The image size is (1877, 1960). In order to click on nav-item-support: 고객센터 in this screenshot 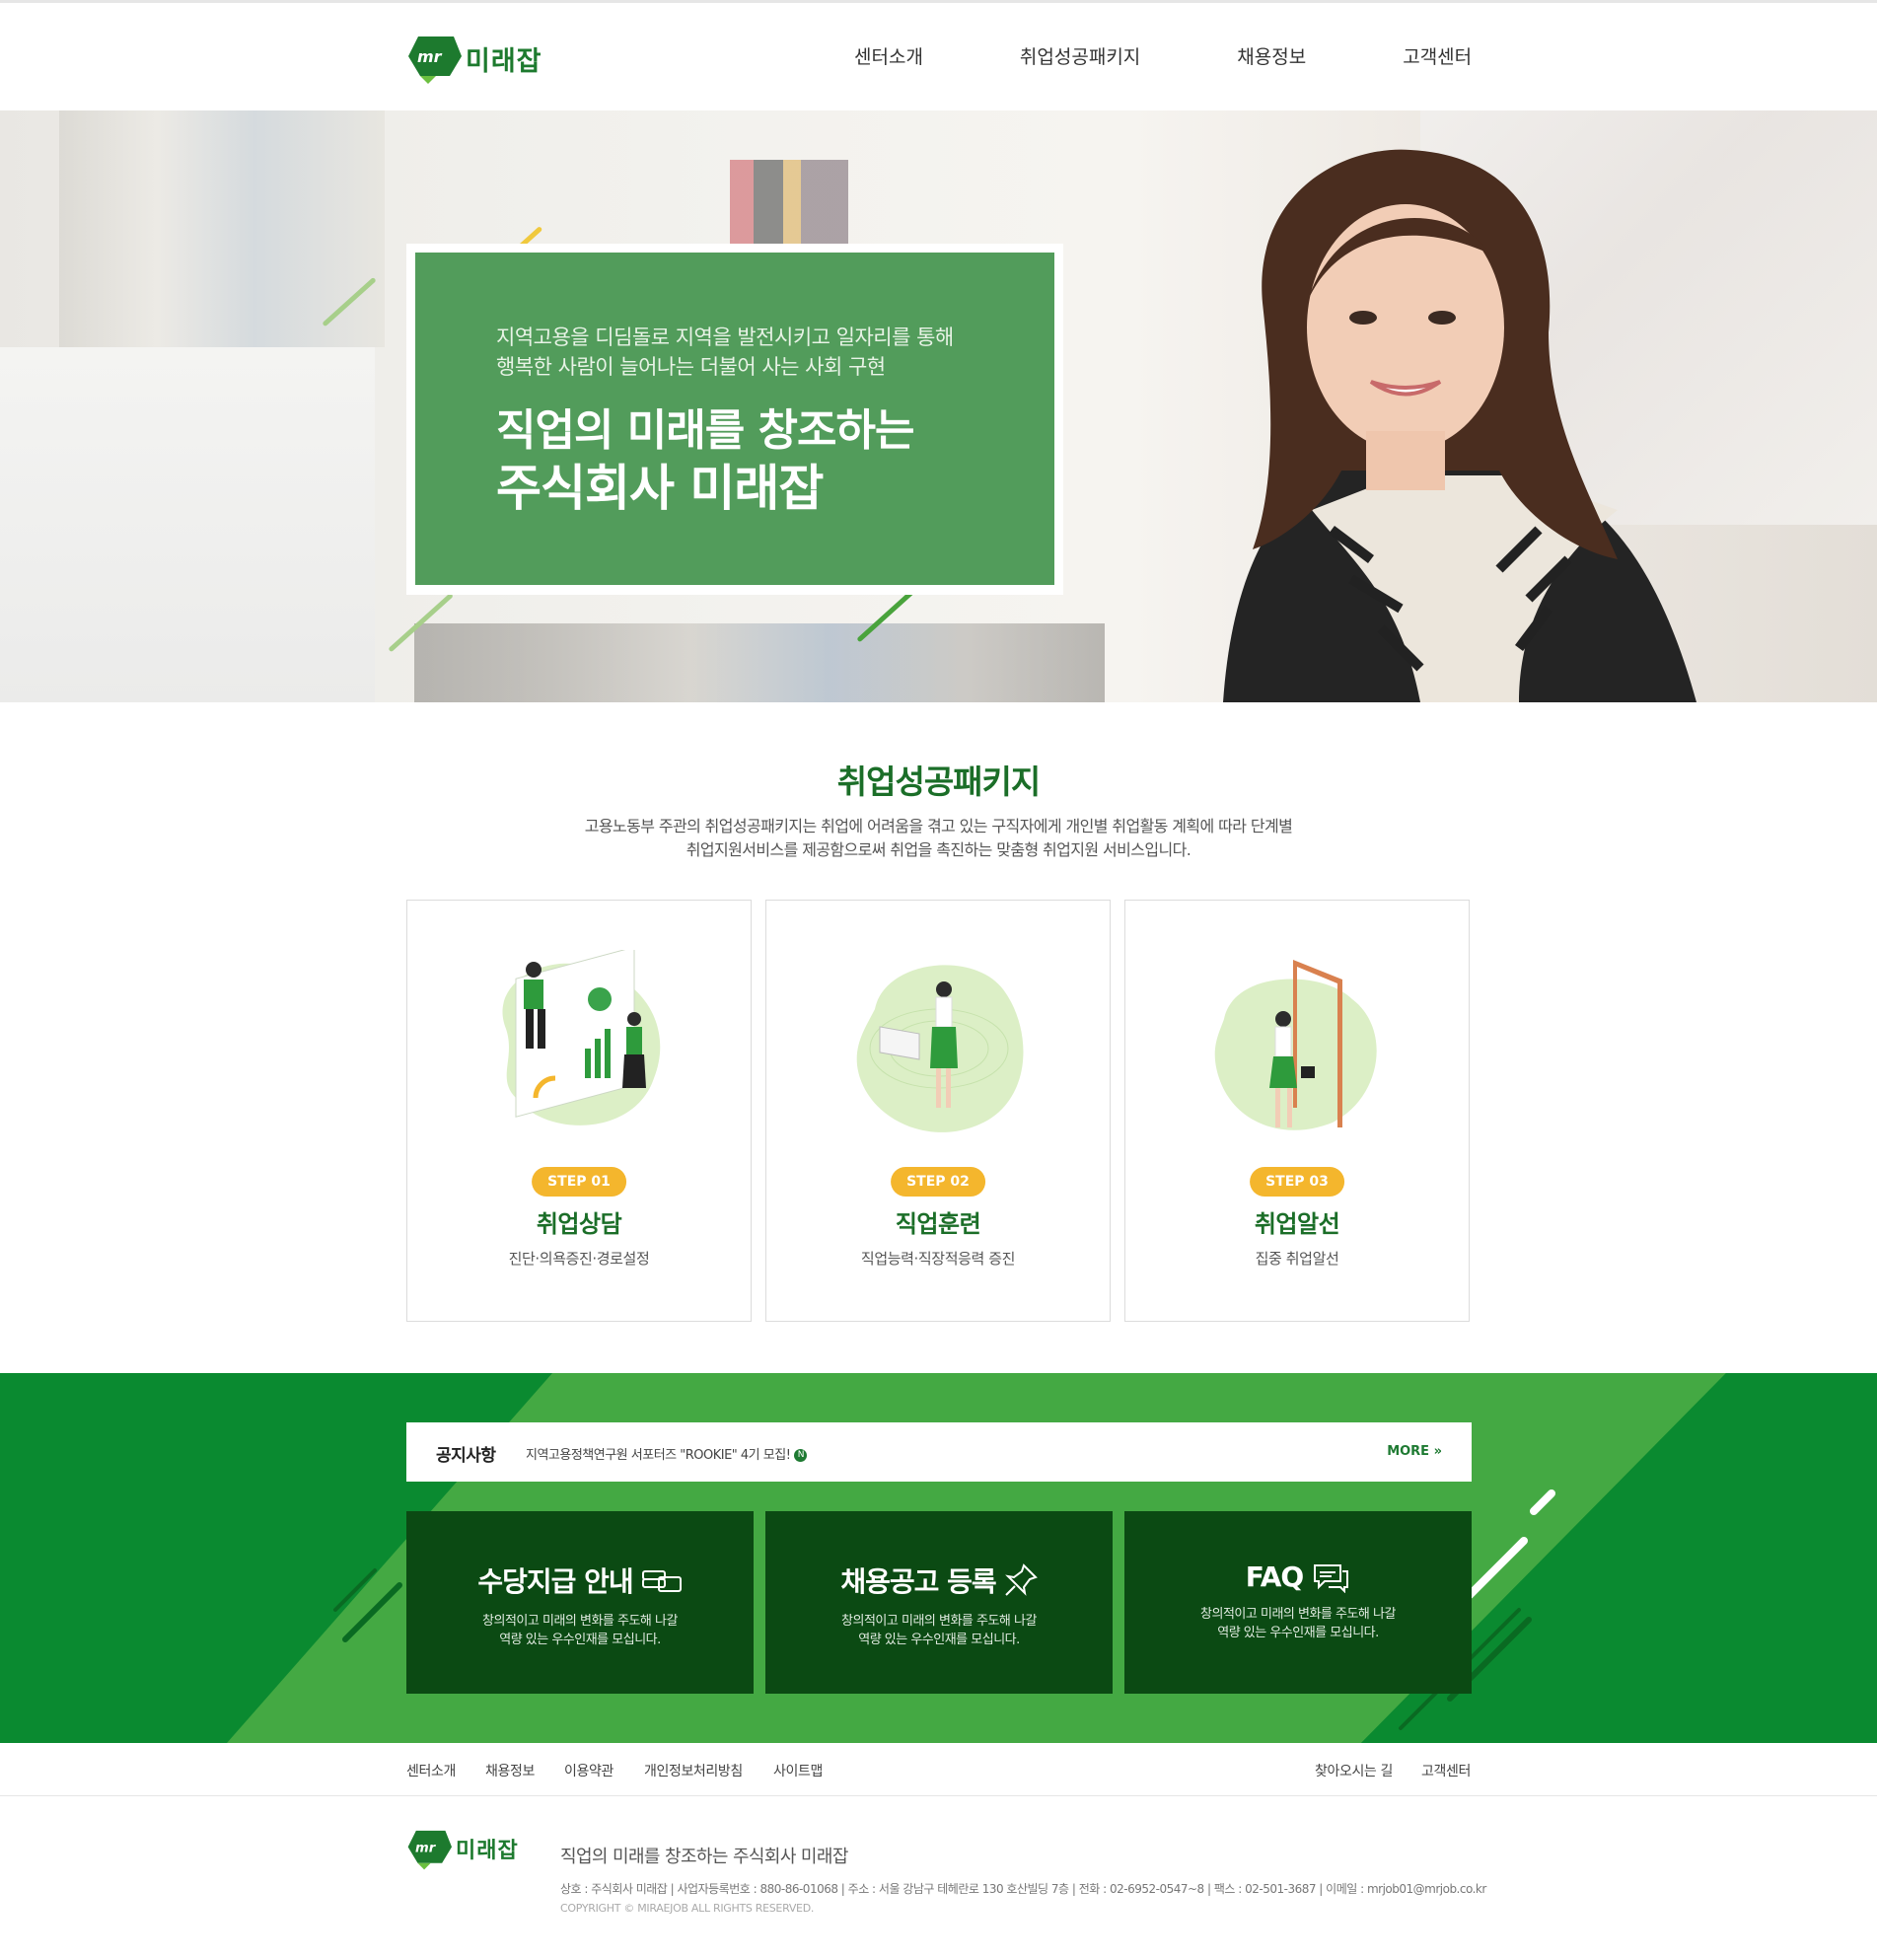, I will do `click(1437, 56)`.